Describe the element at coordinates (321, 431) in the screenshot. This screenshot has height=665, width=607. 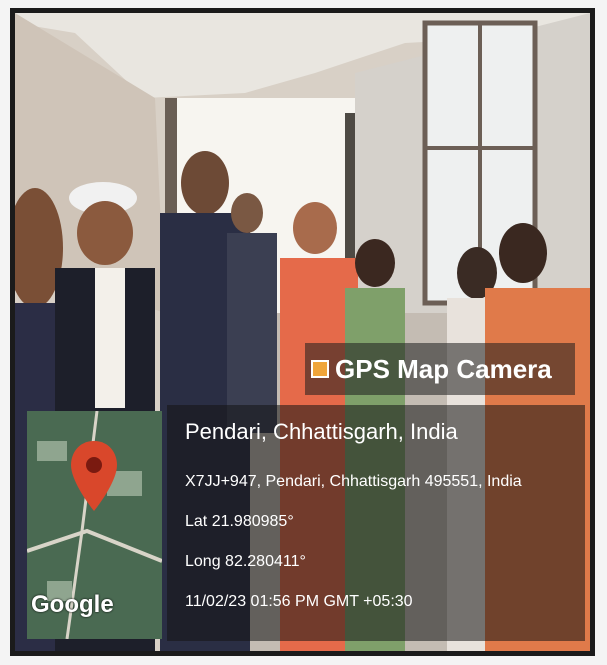
I see `place-name: Pendari, Chhattisgarh, India` at that location.